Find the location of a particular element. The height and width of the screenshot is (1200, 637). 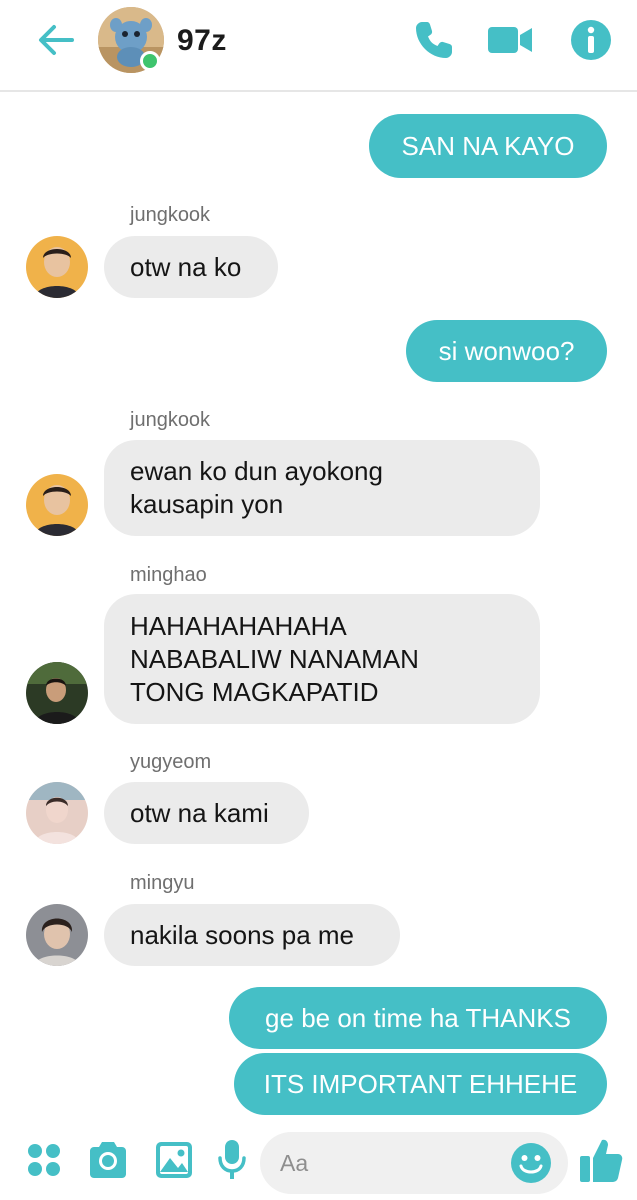

emoji-icon is located at coordinates (531, 1163).